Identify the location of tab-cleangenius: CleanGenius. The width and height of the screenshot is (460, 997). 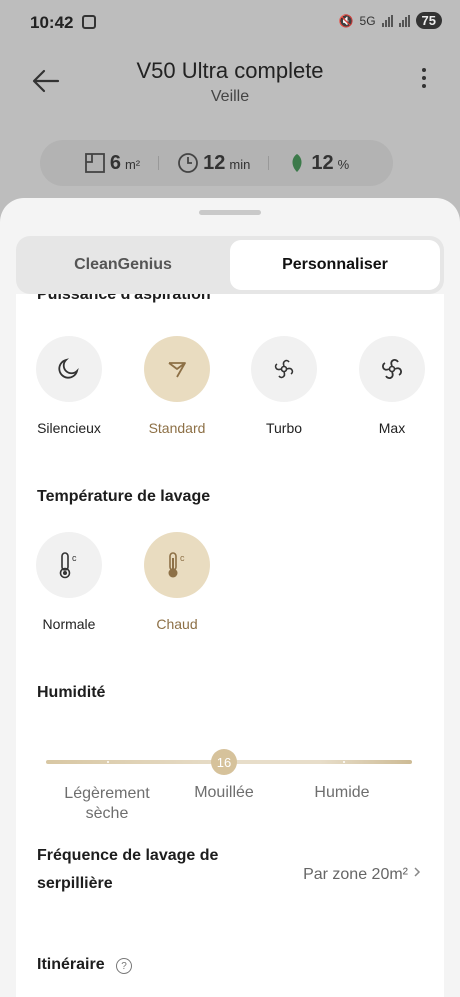
(123, 265).